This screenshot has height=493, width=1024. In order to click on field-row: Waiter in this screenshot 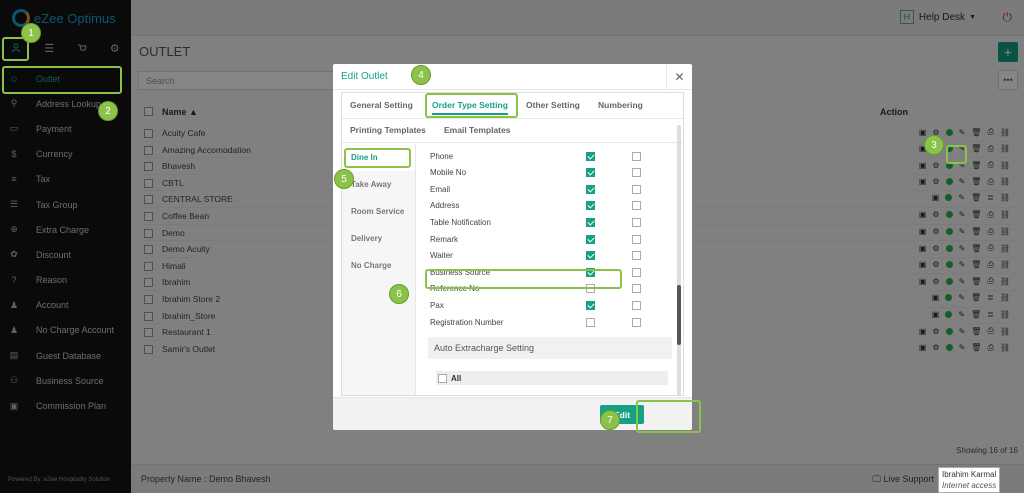, I will do `click(550, 256)`.